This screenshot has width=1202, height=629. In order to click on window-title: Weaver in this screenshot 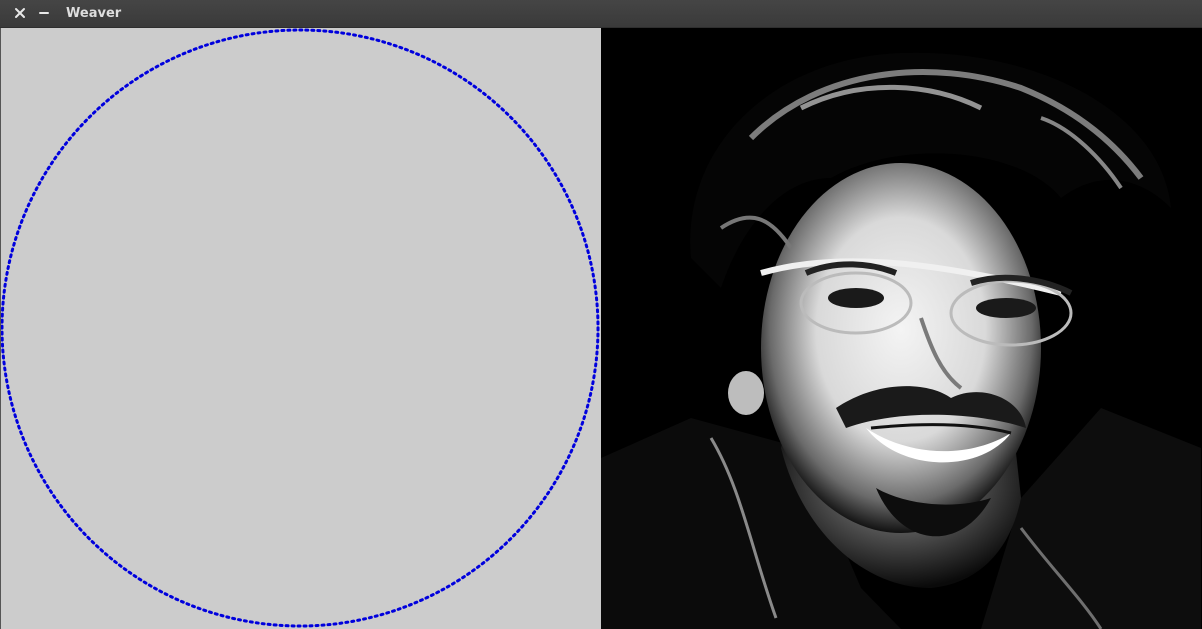, I will do `click(94, 13)`.